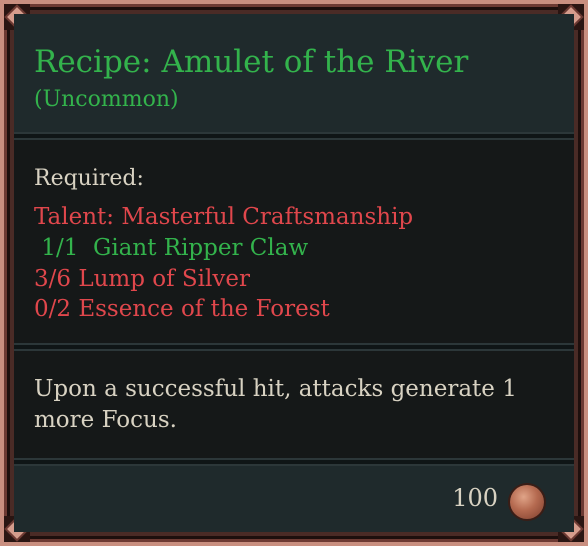  Describe the element at coordinates (475, 498) in the screenshot. I see `cost-value: 100` at that location.